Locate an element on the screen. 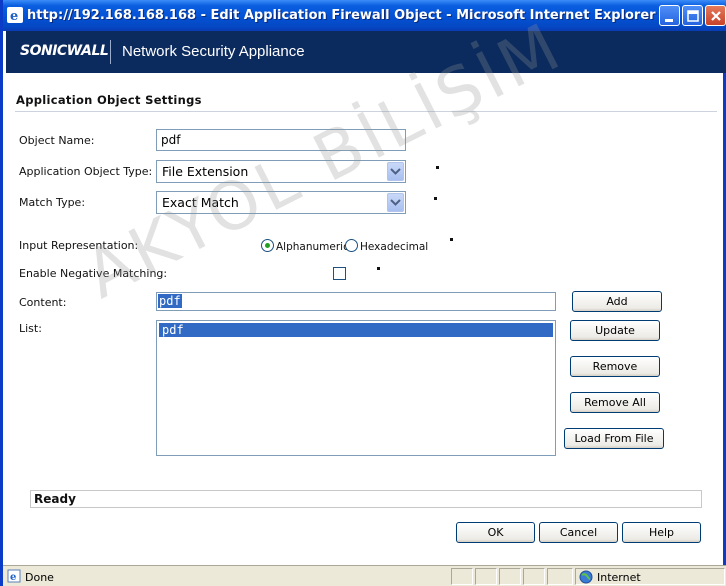 This screenshot has height=586, width=726. globe-icon is located at coordinates (586, 577).